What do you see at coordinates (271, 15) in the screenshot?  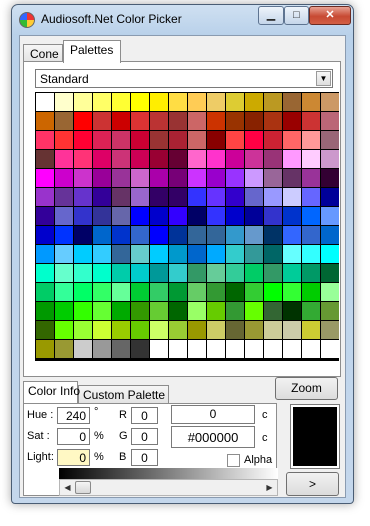 I see `minimize-button: ▁` at bounding box center [271, 15].